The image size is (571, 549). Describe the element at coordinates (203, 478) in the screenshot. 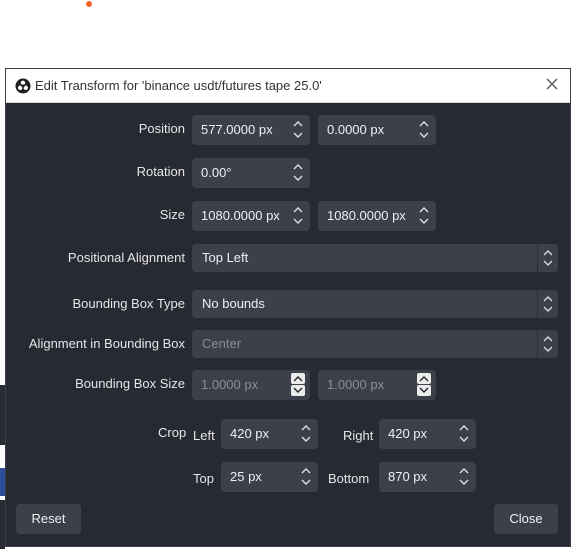

I see `crop-top-label: Top` at that location.